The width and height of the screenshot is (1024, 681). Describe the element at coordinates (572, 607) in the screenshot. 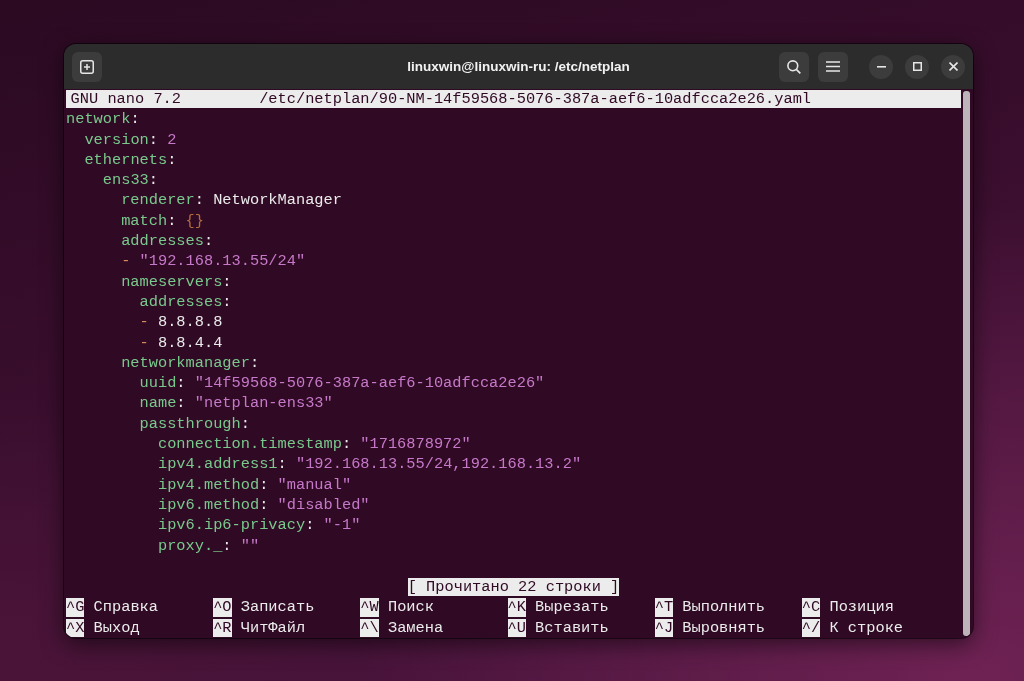

I see `shortcut-label: Вырезать` at that location.